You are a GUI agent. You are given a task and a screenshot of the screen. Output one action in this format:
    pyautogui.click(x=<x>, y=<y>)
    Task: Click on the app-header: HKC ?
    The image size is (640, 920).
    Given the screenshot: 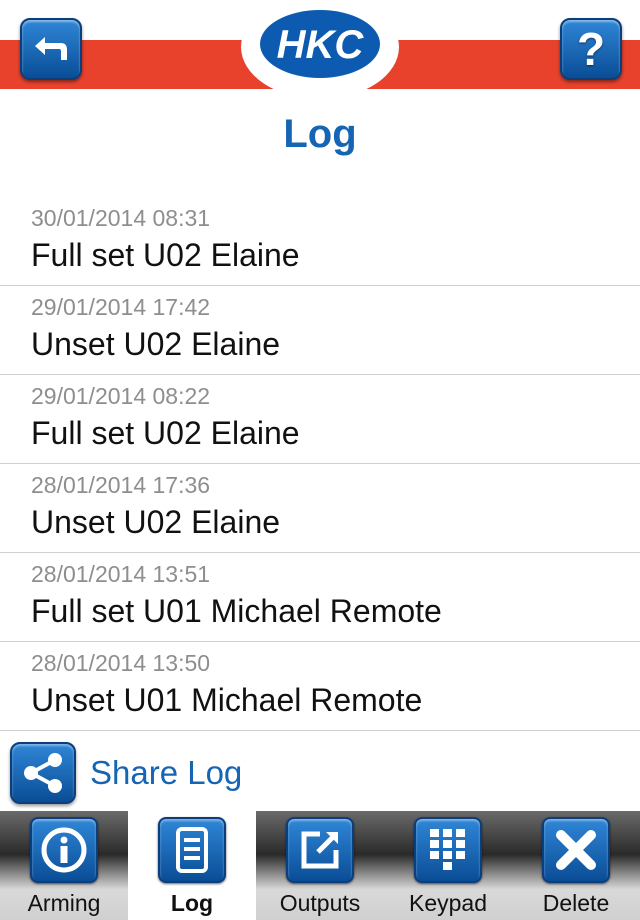 What is the action you would take?
    pyautogui.click(x=320, y=55)
    